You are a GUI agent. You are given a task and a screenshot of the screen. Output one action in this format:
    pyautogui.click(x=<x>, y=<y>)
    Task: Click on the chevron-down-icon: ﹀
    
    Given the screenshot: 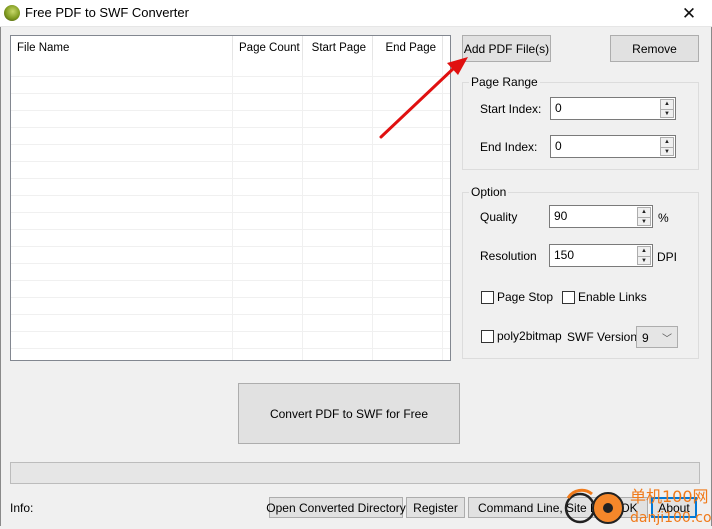 What is the action you would take?
    pyautogui.click(x=667, y=339)
    